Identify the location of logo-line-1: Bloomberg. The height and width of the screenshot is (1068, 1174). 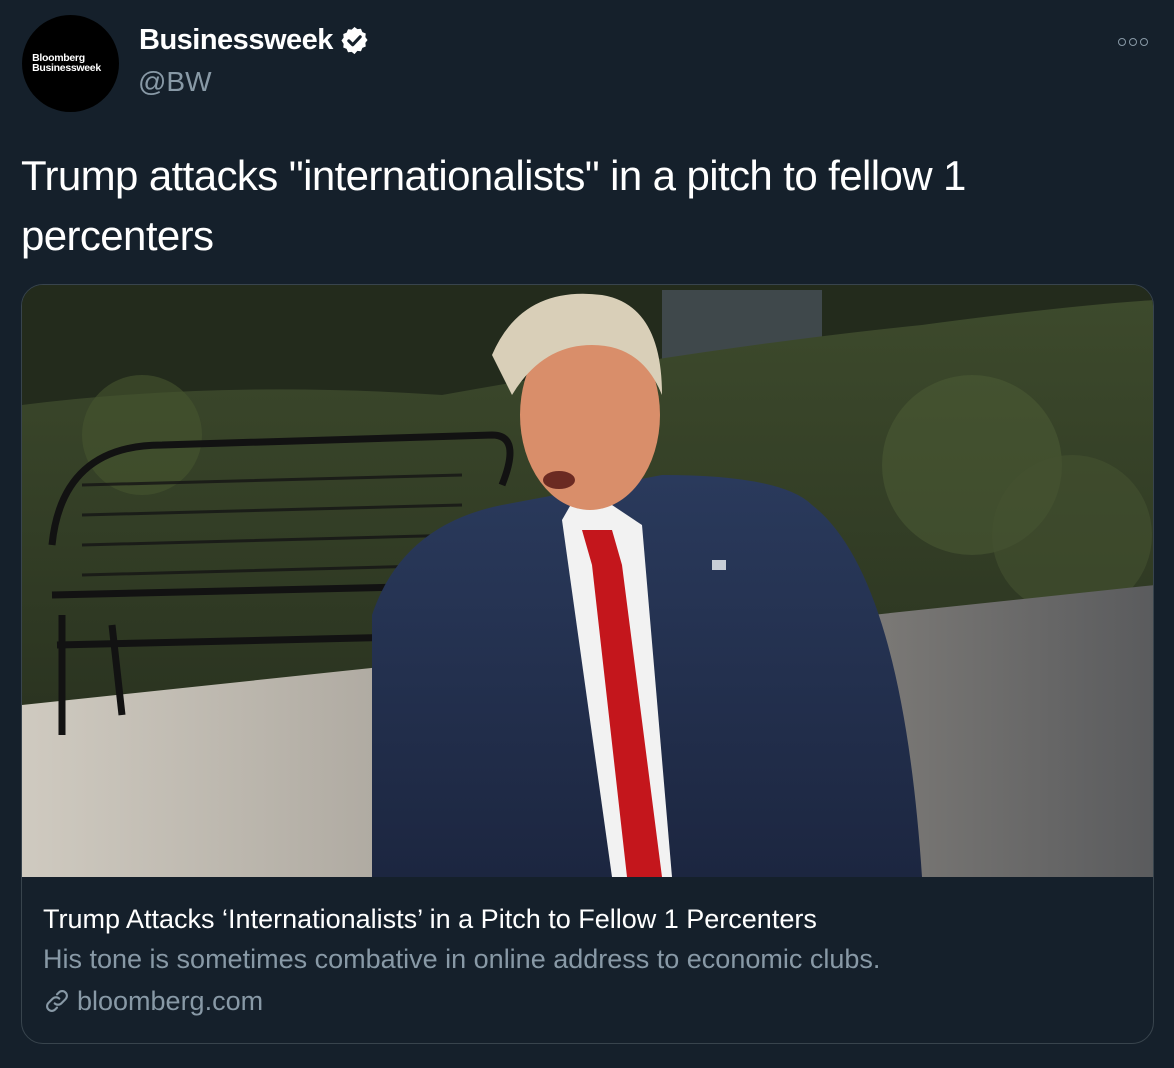
(58, 57).